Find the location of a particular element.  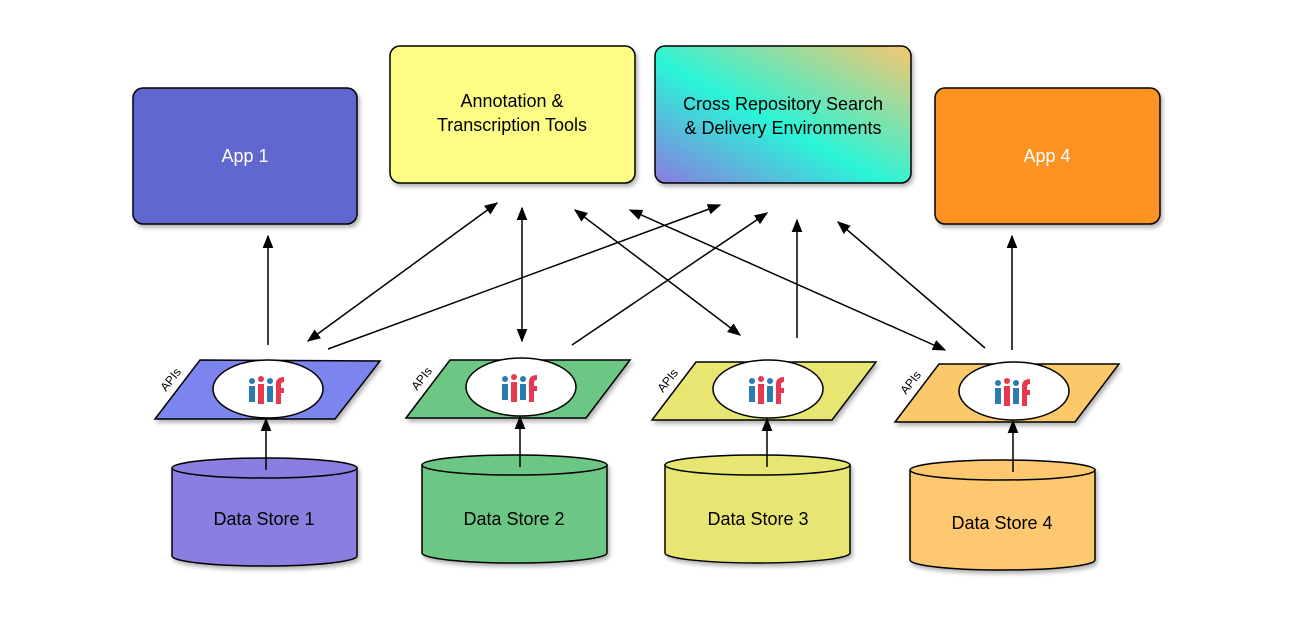

app-4-label: App 4 is located at coordinates (1046, 156).